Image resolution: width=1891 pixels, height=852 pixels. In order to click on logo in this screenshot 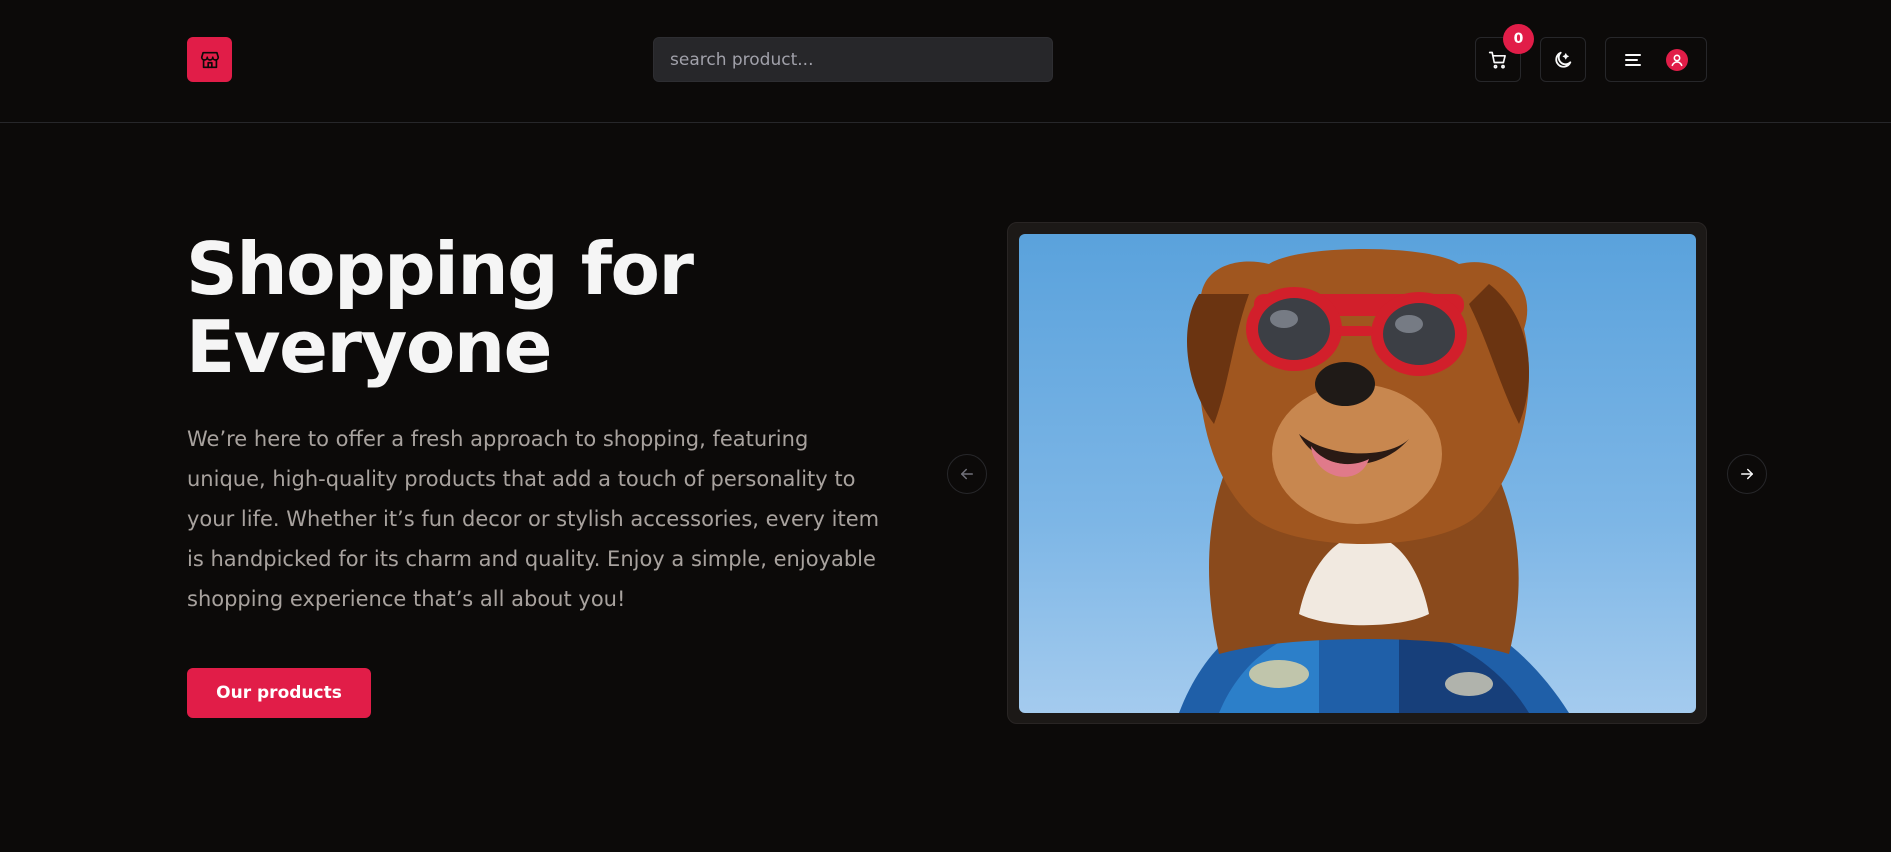, I will do `click(209, 59)`.